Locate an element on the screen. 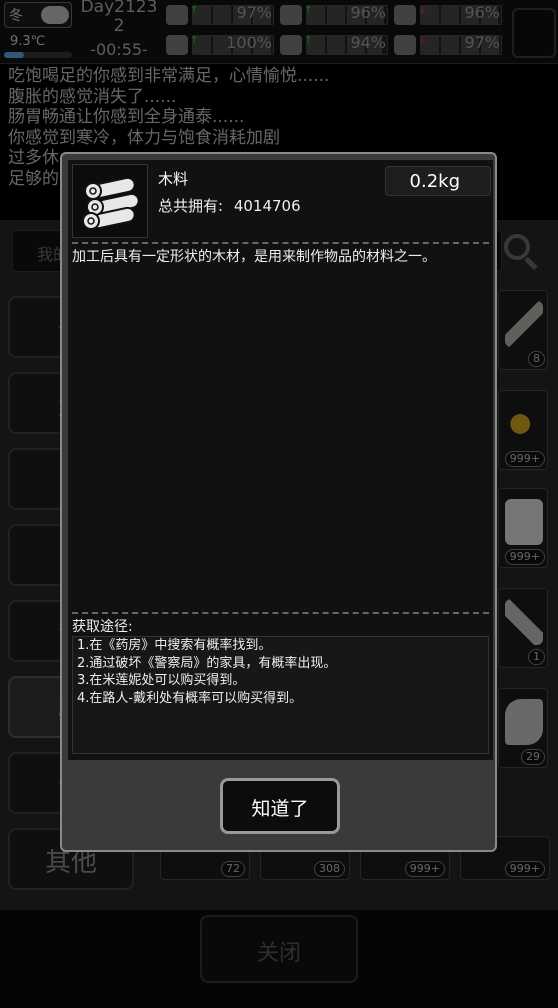 The height and width of the screenshot is (1008, 558). item-owned-count: 总共拥有: 4014706 is located at coordinates (229, 205).